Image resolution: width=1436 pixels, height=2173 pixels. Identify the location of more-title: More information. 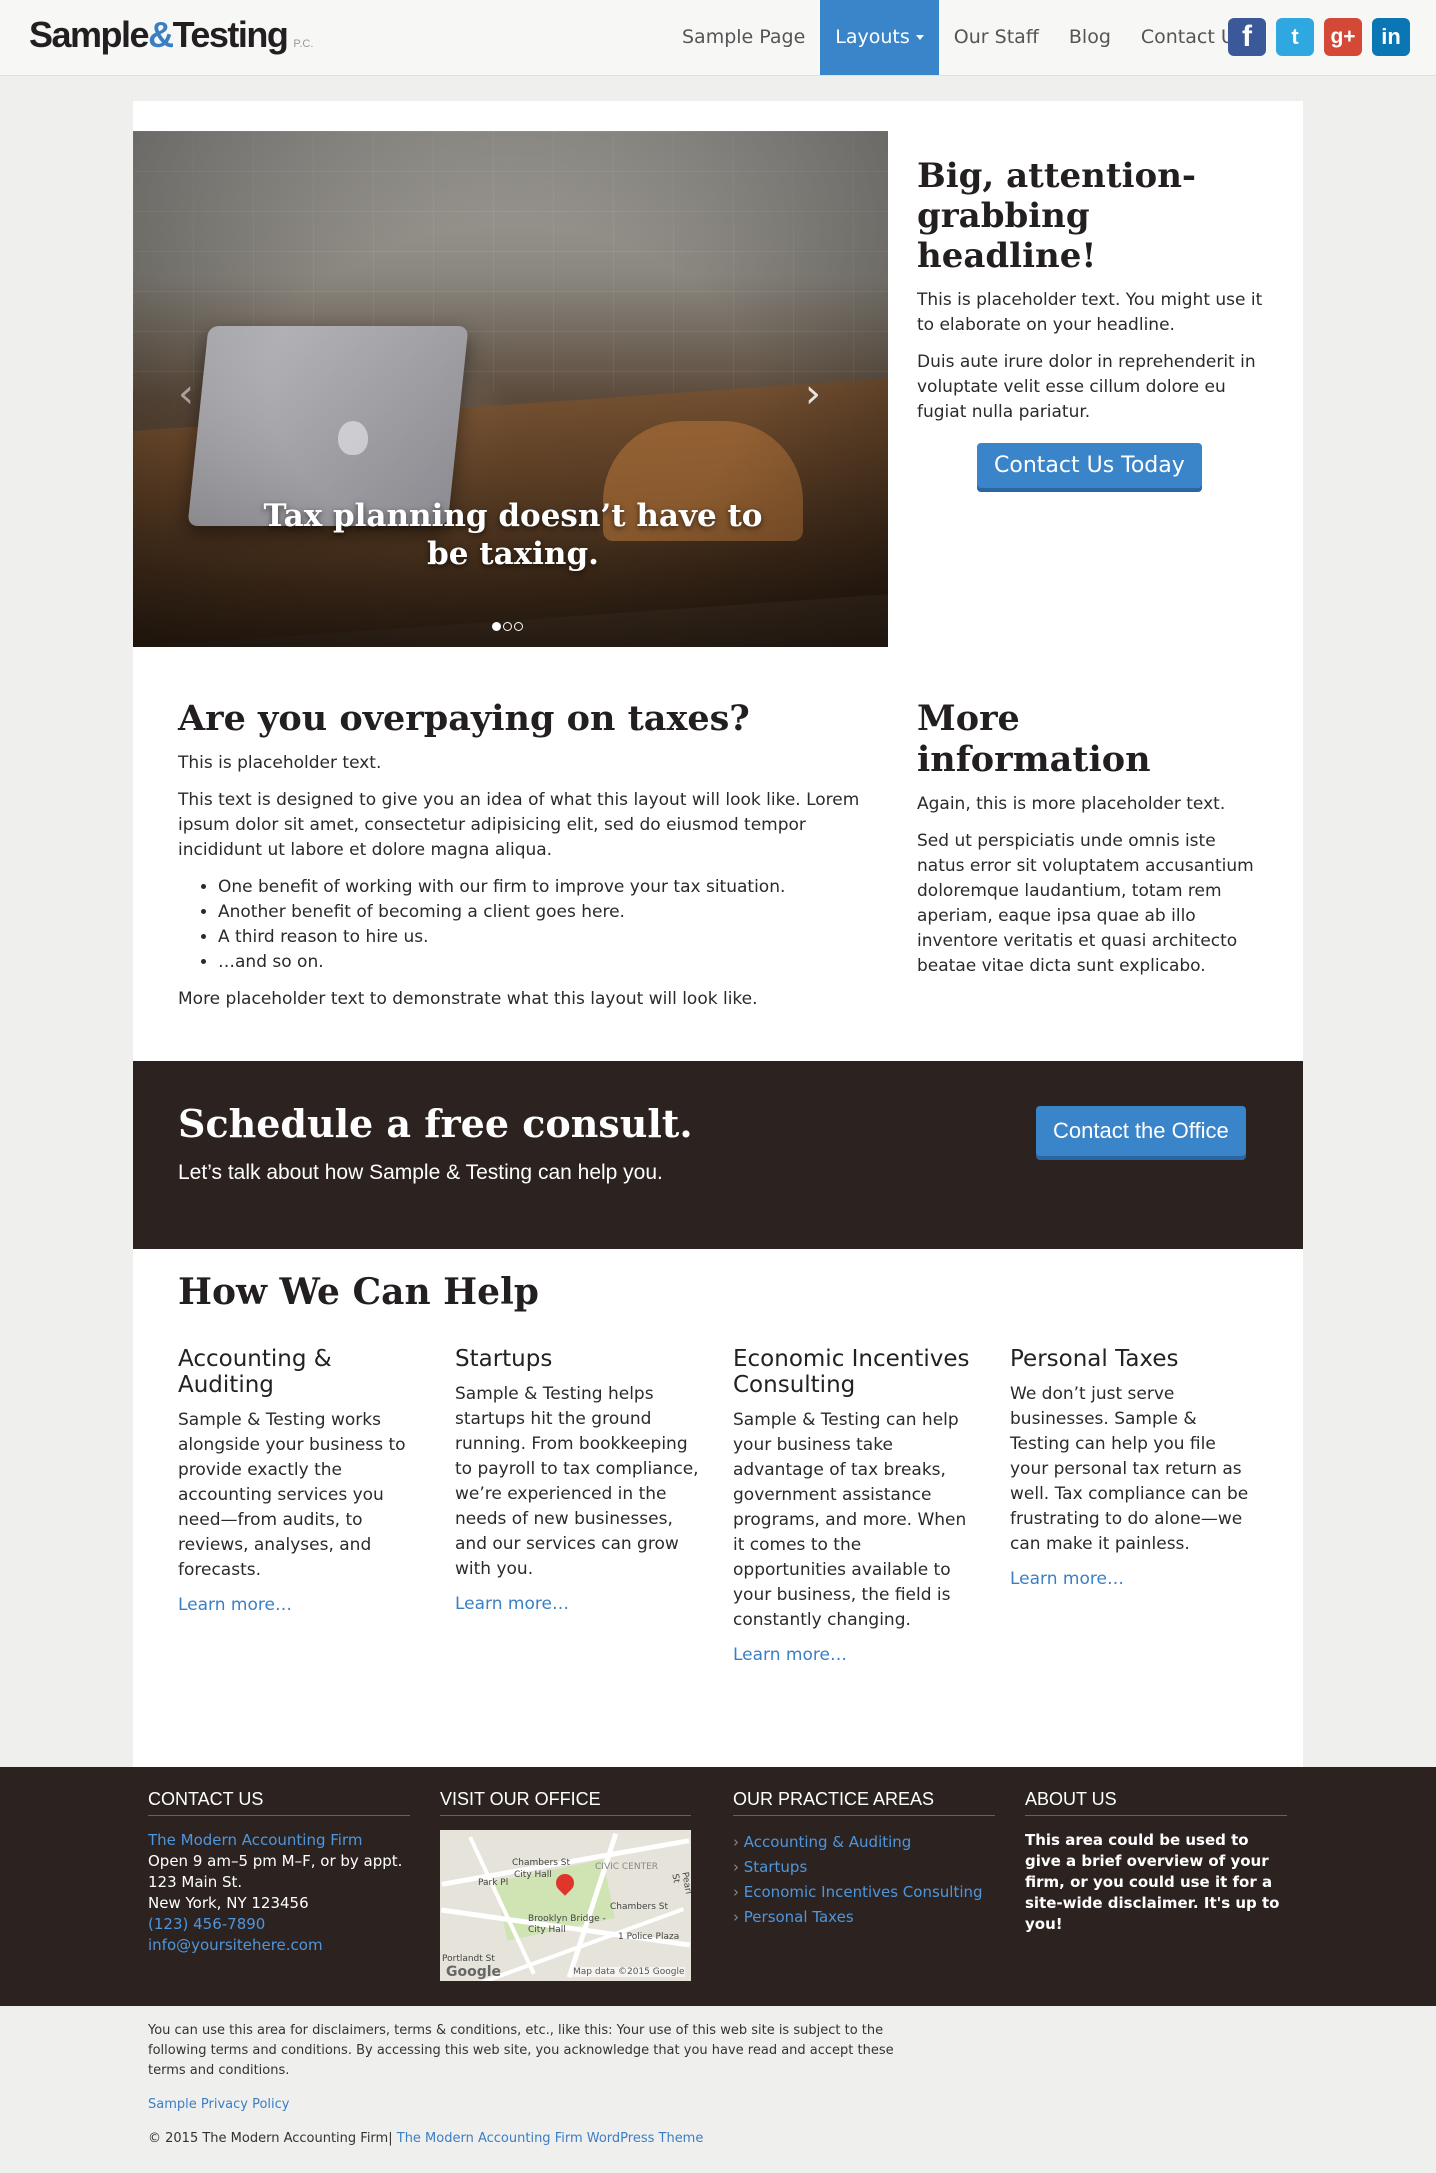
(1034, 739).